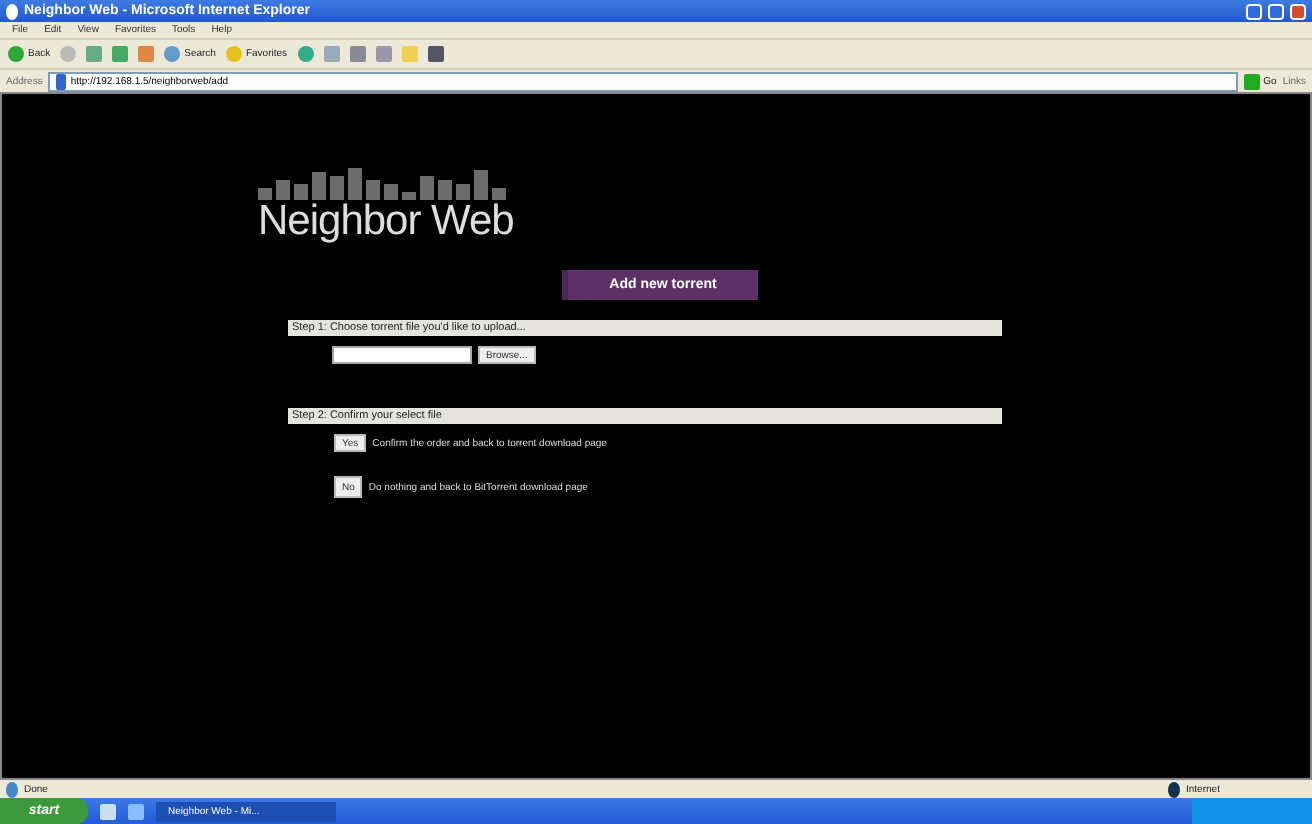  I want to click on minimize-button, so click(1254, 11).